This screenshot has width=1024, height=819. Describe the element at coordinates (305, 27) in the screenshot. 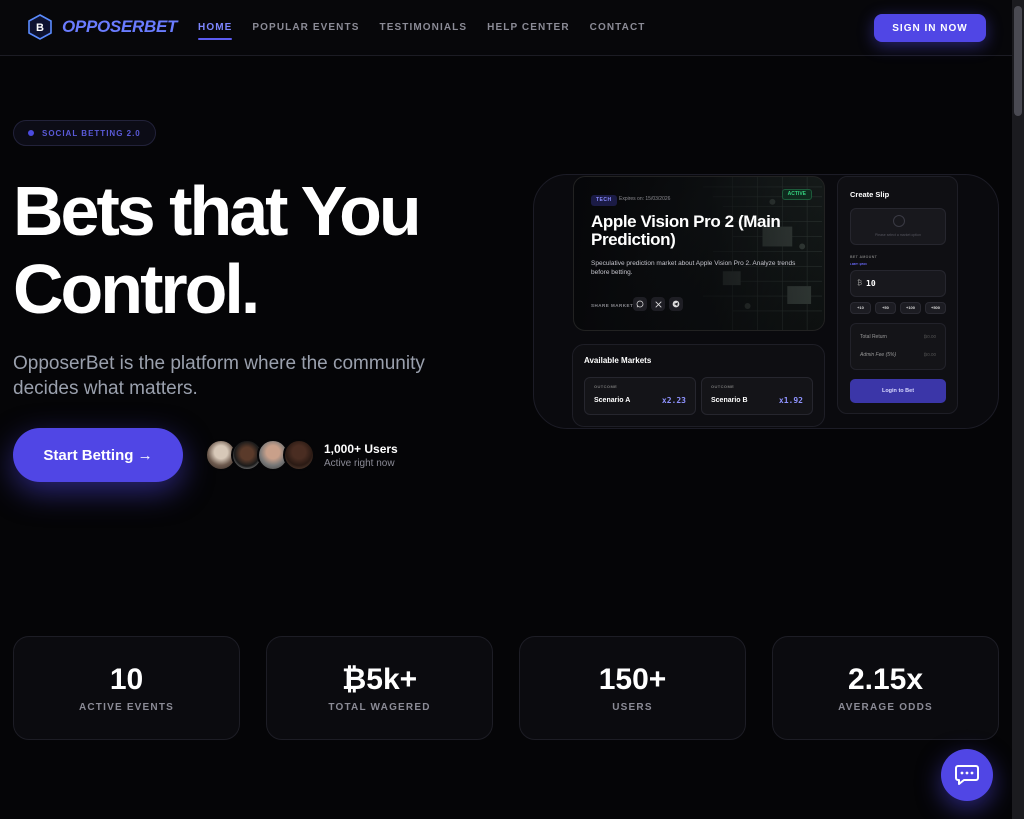

I see `nav-link-popular-events: POPULAR EVENTS` at that location.